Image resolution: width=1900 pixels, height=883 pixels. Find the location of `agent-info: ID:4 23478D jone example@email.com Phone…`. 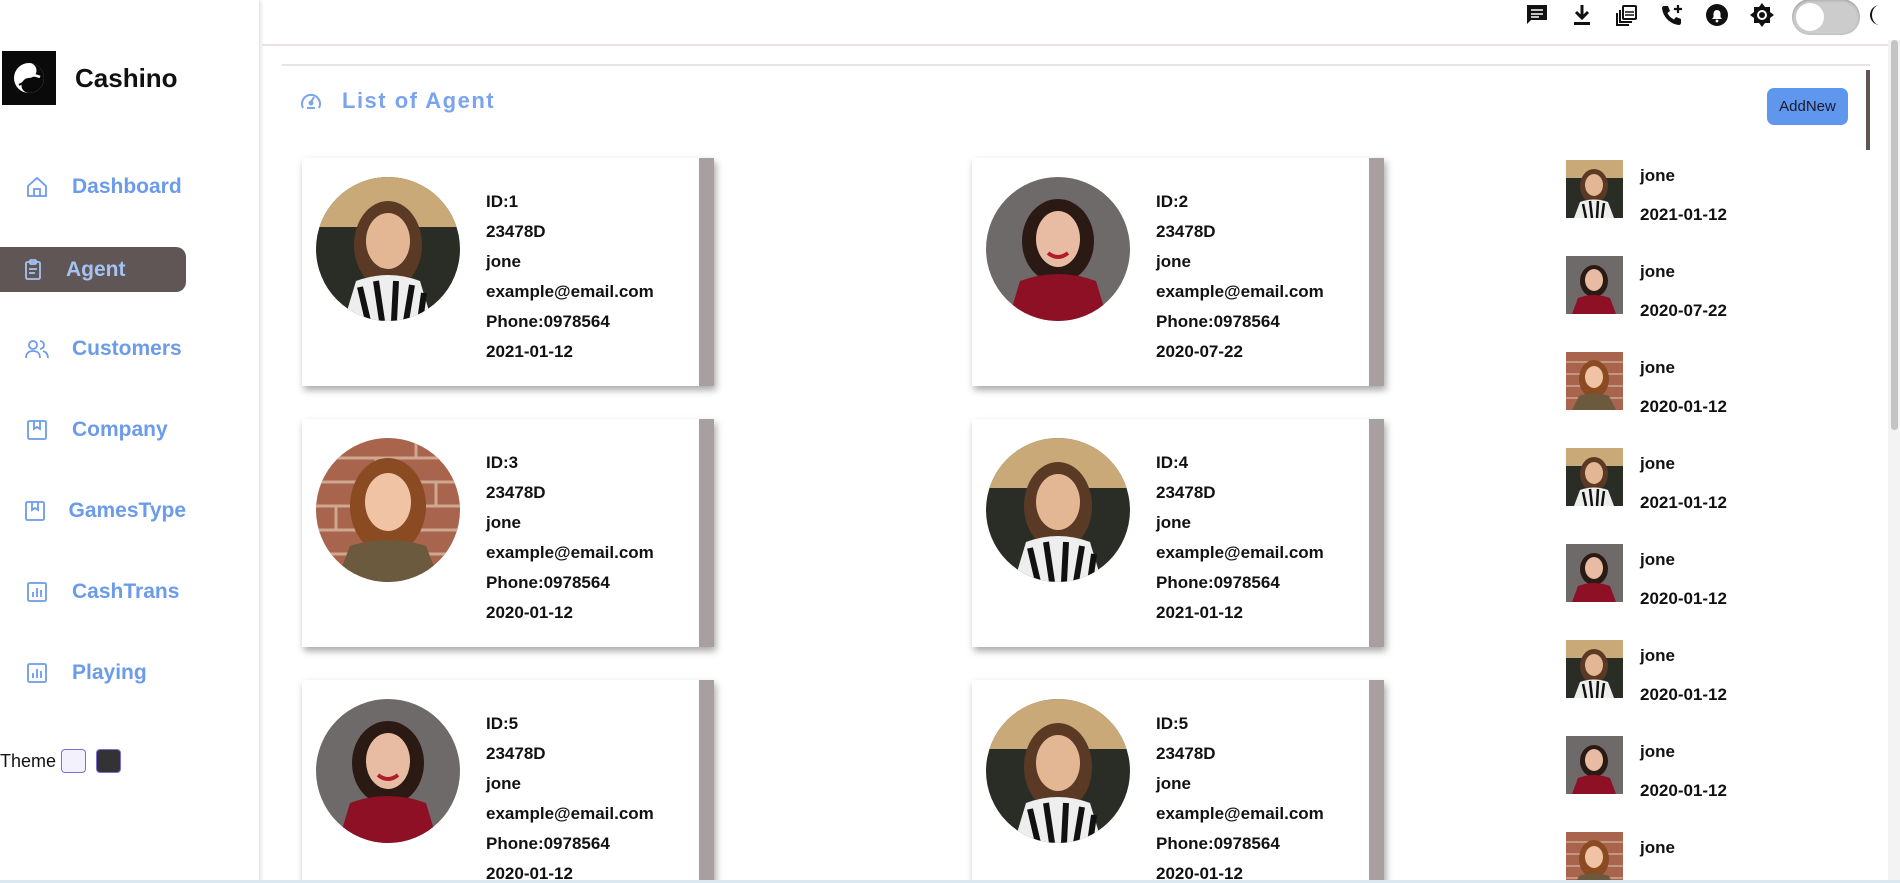

agent-info: ID:4 23478D jone example@email.com Phone… is located at coordinates (1240, 538).